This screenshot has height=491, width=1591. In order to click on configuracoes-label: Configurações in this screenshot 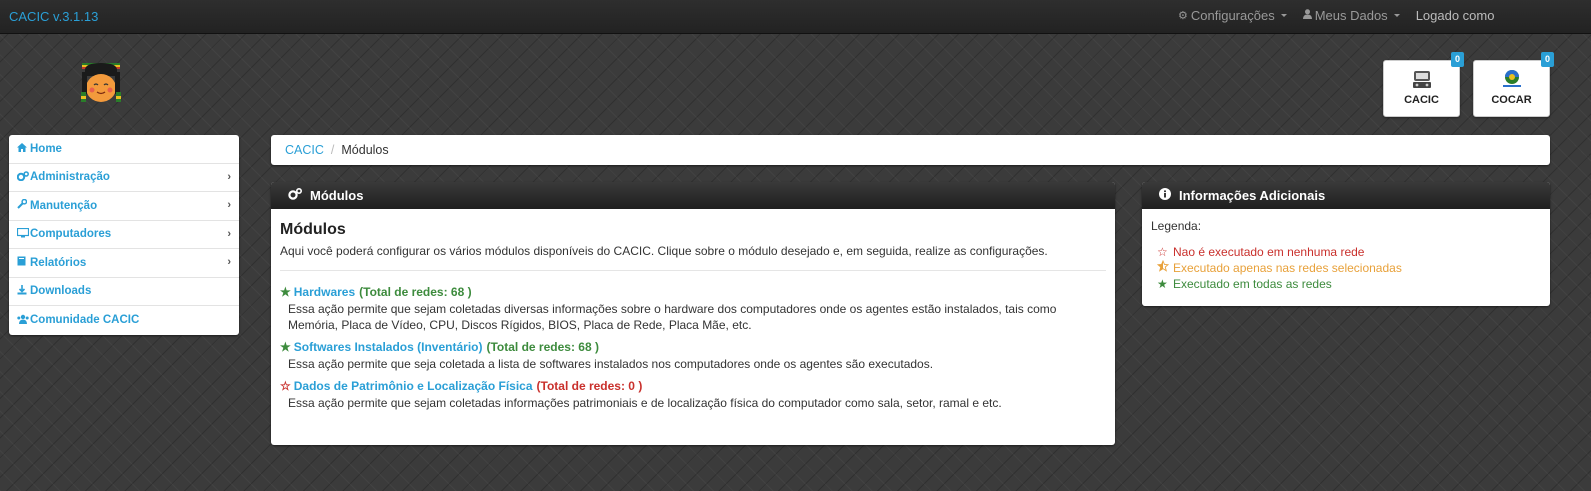, I will do `click(1232, 15)`.